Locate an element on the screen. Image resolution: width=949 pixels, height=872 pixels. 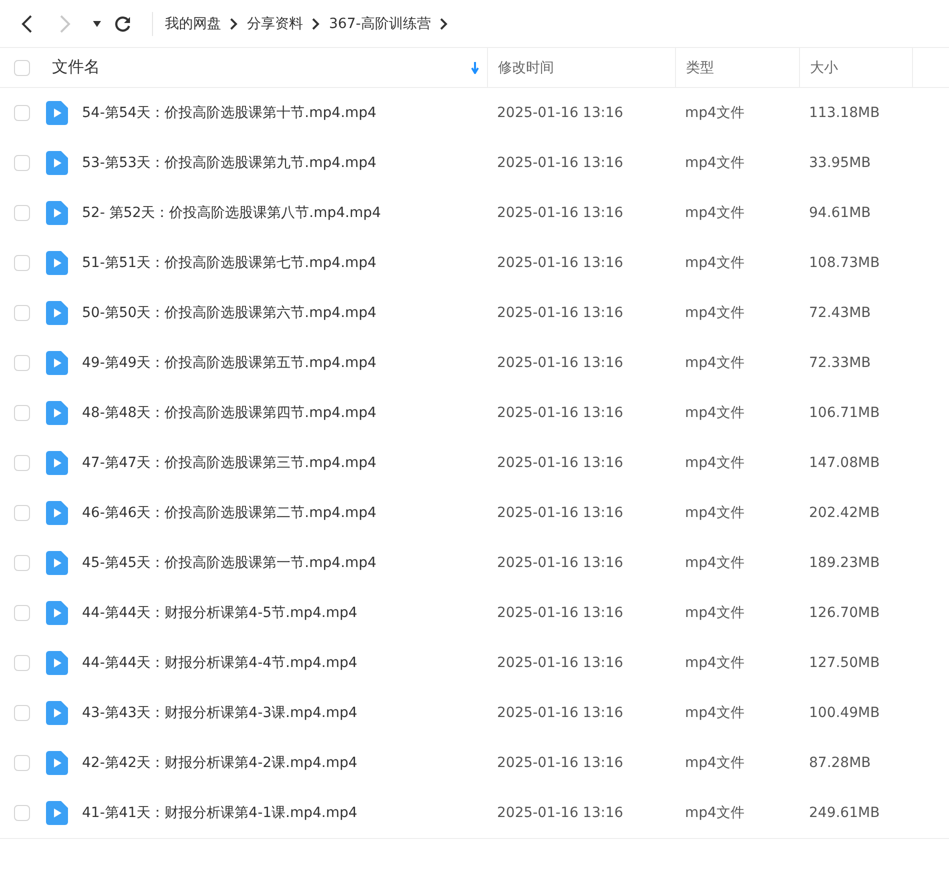
back-button is located at coordinates (27, 24).